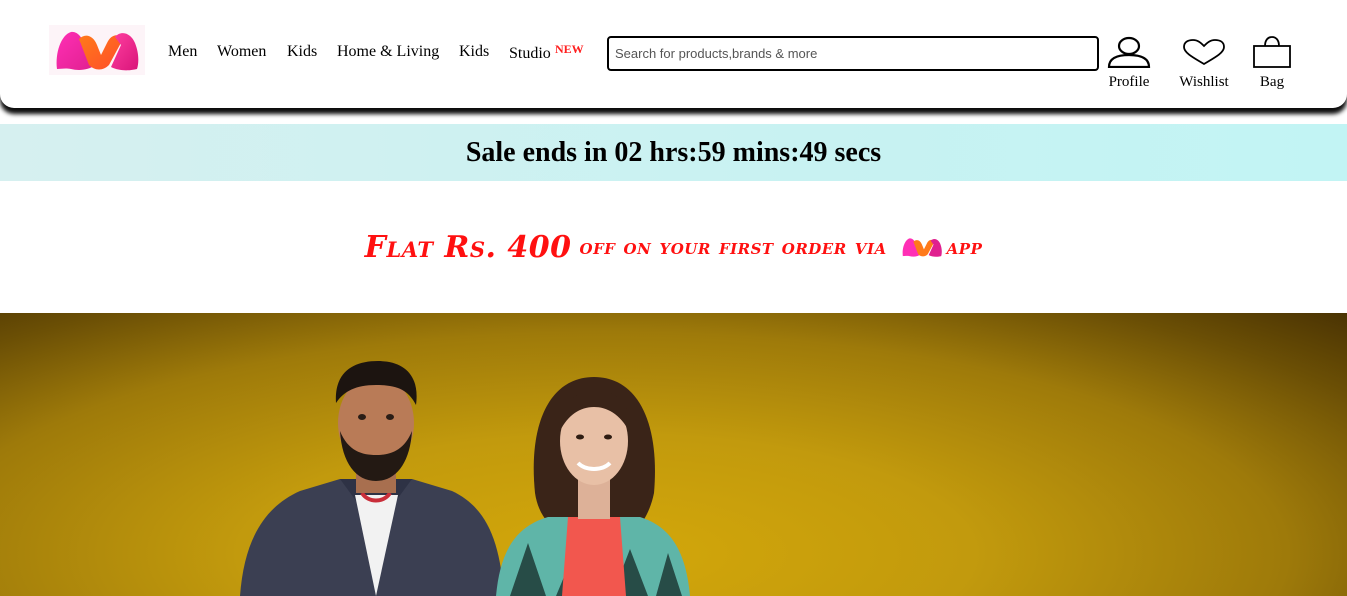 This screenshot has height=596, width=1347. I want to click on sale-countdown-banner: Sale ends in 02 hrs:59 mins:49 secs, so click(673, 152).